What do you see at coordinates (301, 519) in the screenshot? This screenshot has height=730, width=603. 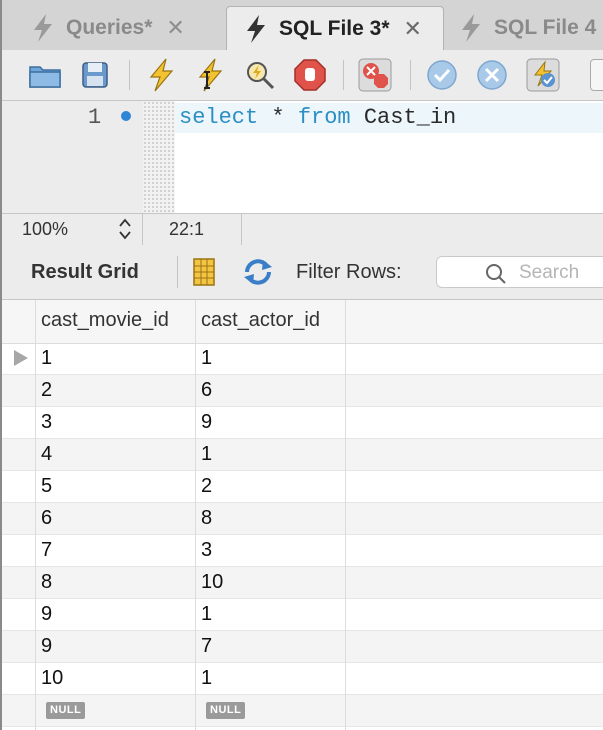 I see `table-row: 68` at bounding box center [301, 519].